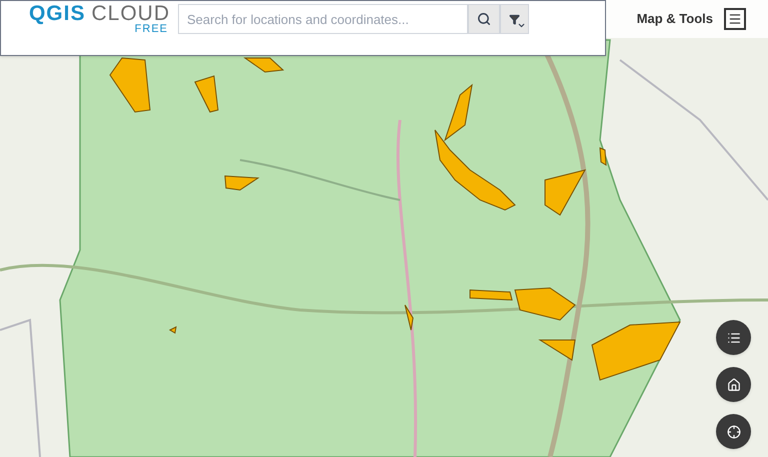 Image resolution: width=768 pixels, height=457 pixels. I want to click on logo-text: CLOUD, so click(130, 13).